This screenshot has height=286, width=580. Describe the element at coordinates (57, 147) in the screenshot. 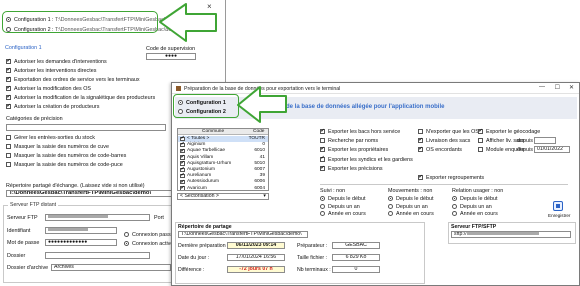

I see `option-row: Masquer la saisie des numéros de cuve` at that location.